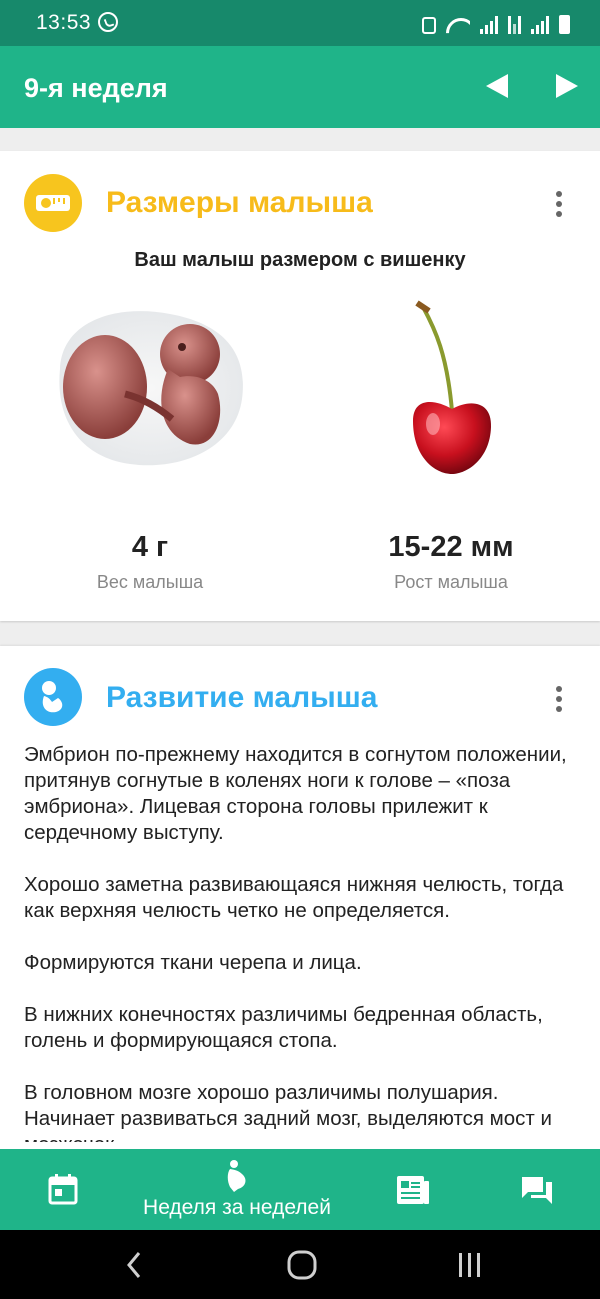 The width and height of the screenshot is (600, 1299). What do you see at coordinates (237, 1207) in the screenshot?
I see `nav-week-by-week-label: Неделя за неделей` at bounding box center [237, 1207].